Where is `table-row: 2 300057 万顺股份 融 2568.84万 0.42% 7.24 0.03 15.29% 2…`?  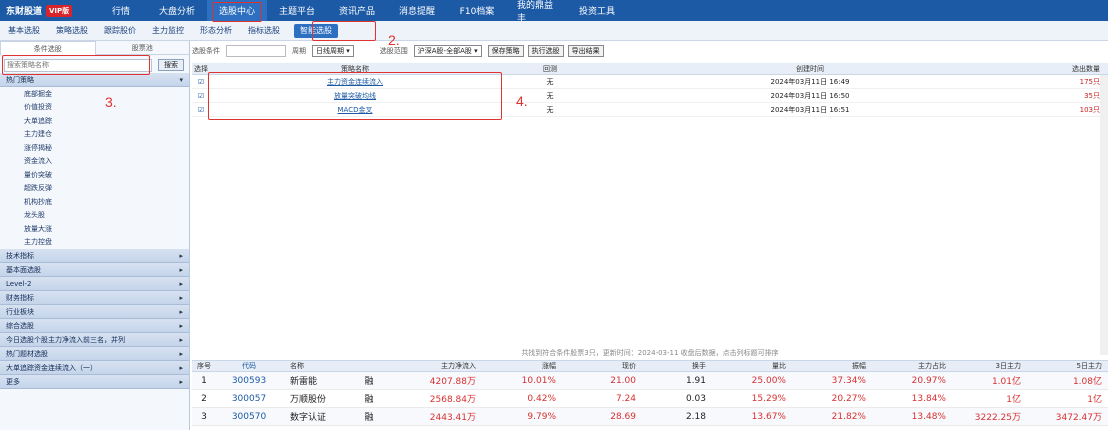 table-row: 2 300057 万顺股份 融 2568.84万 0.42% 7.24 0.03 15.29% 2… is located at coordinates (650, 399).